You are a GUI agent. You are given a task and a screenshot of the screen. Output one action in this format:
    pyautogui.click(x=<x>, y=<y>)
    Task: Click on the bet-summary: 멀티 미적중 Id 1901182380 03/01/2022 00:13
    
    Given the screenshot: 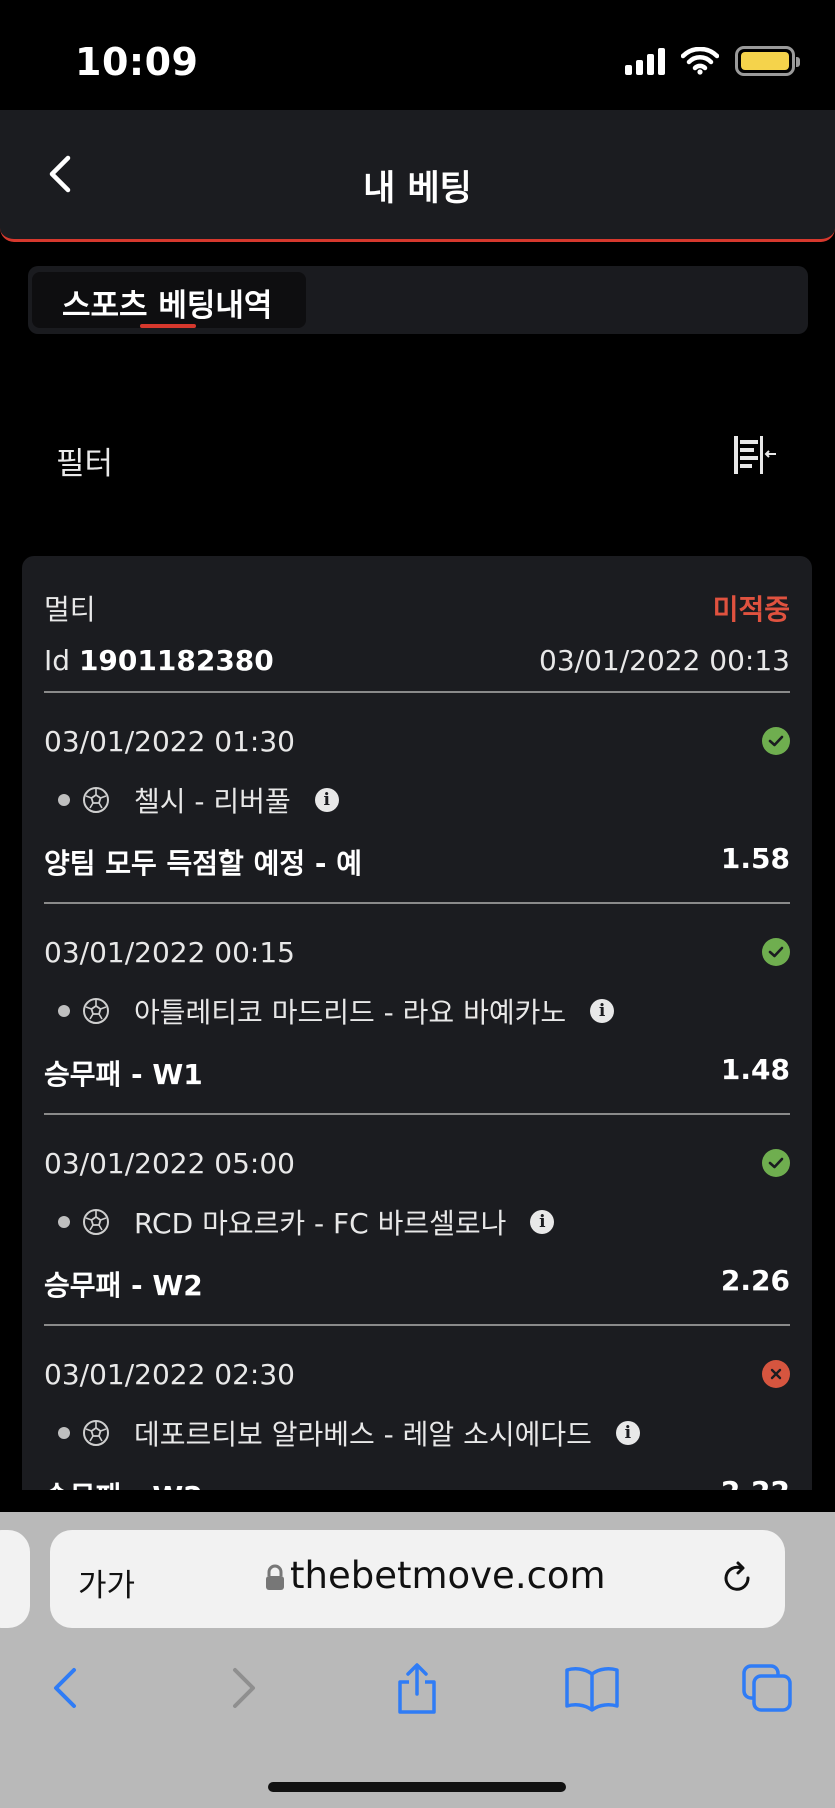 What is the action you would take?
    pyautogui.click(x=417, y=624)
    